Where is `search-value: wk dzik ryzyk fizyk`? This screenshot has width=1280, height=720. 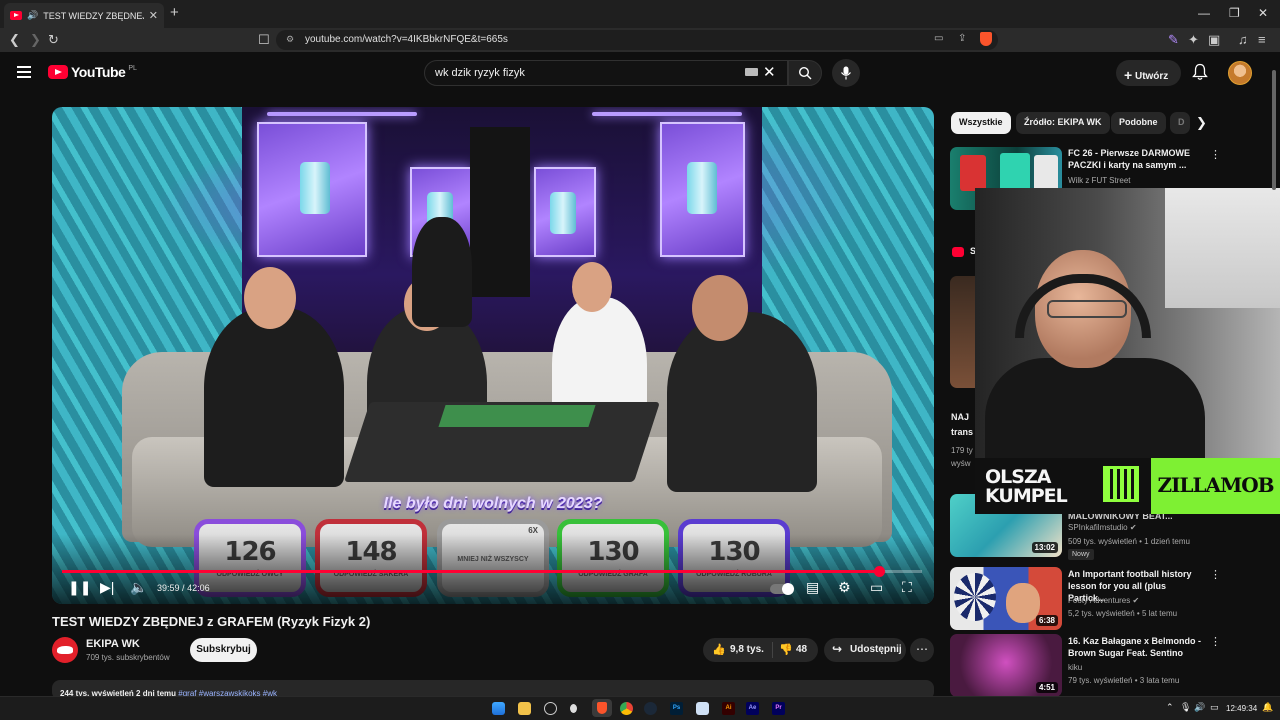
search-value: wk dzik ryzyk fizyk is located at coordinates (480, 73).